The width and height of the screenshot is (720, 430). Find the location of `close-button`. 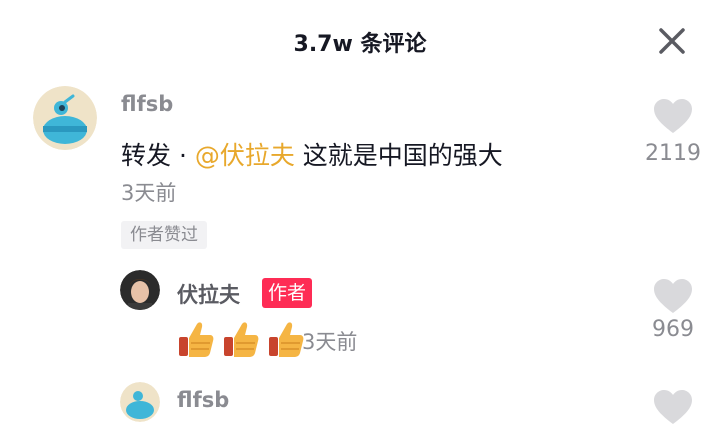

close-button is located at coordinates (672, 41).